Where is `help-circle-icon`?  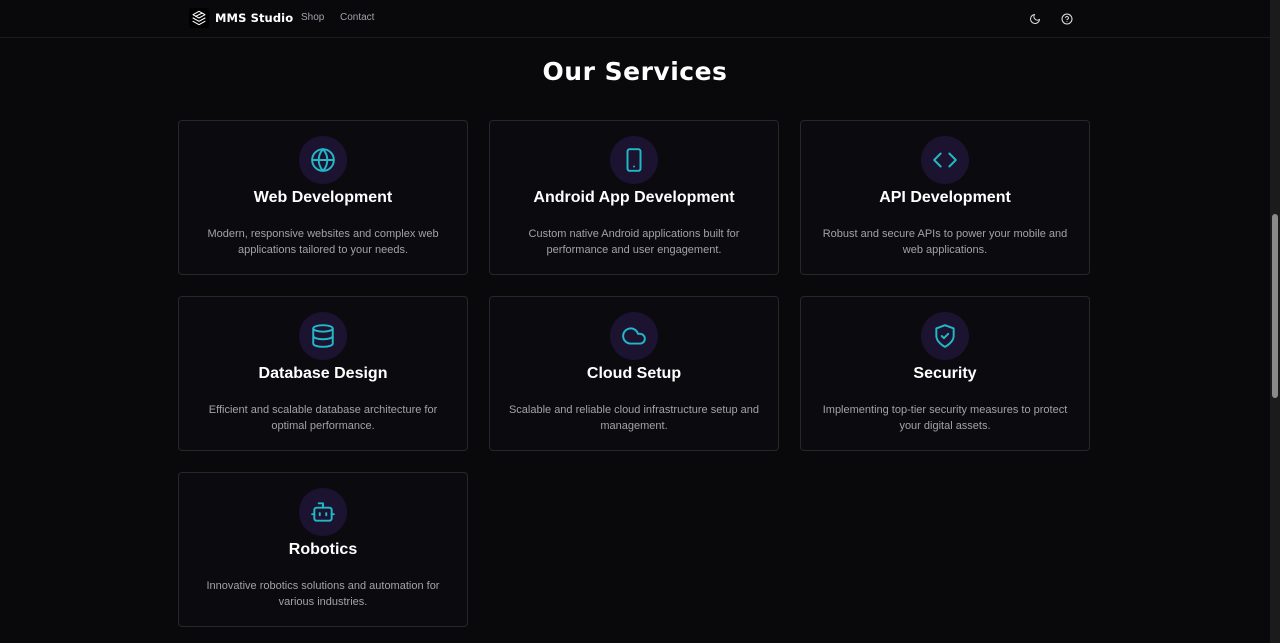 help-circle-icon is located at coordinates (1067, 19).